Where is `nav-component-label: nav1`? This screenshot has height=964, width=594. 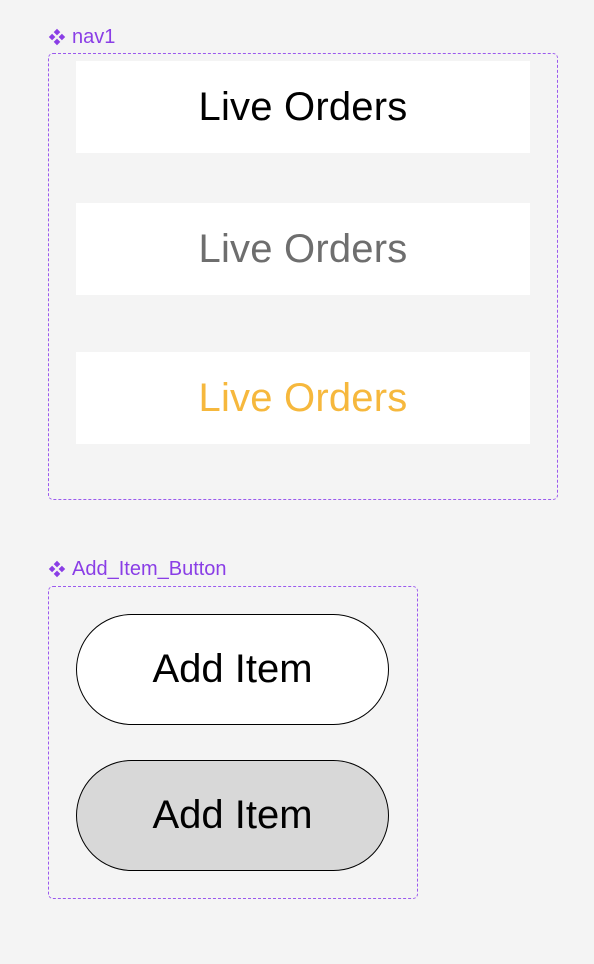
nav-component-label: nav1 is located at coordinates (81, 37).